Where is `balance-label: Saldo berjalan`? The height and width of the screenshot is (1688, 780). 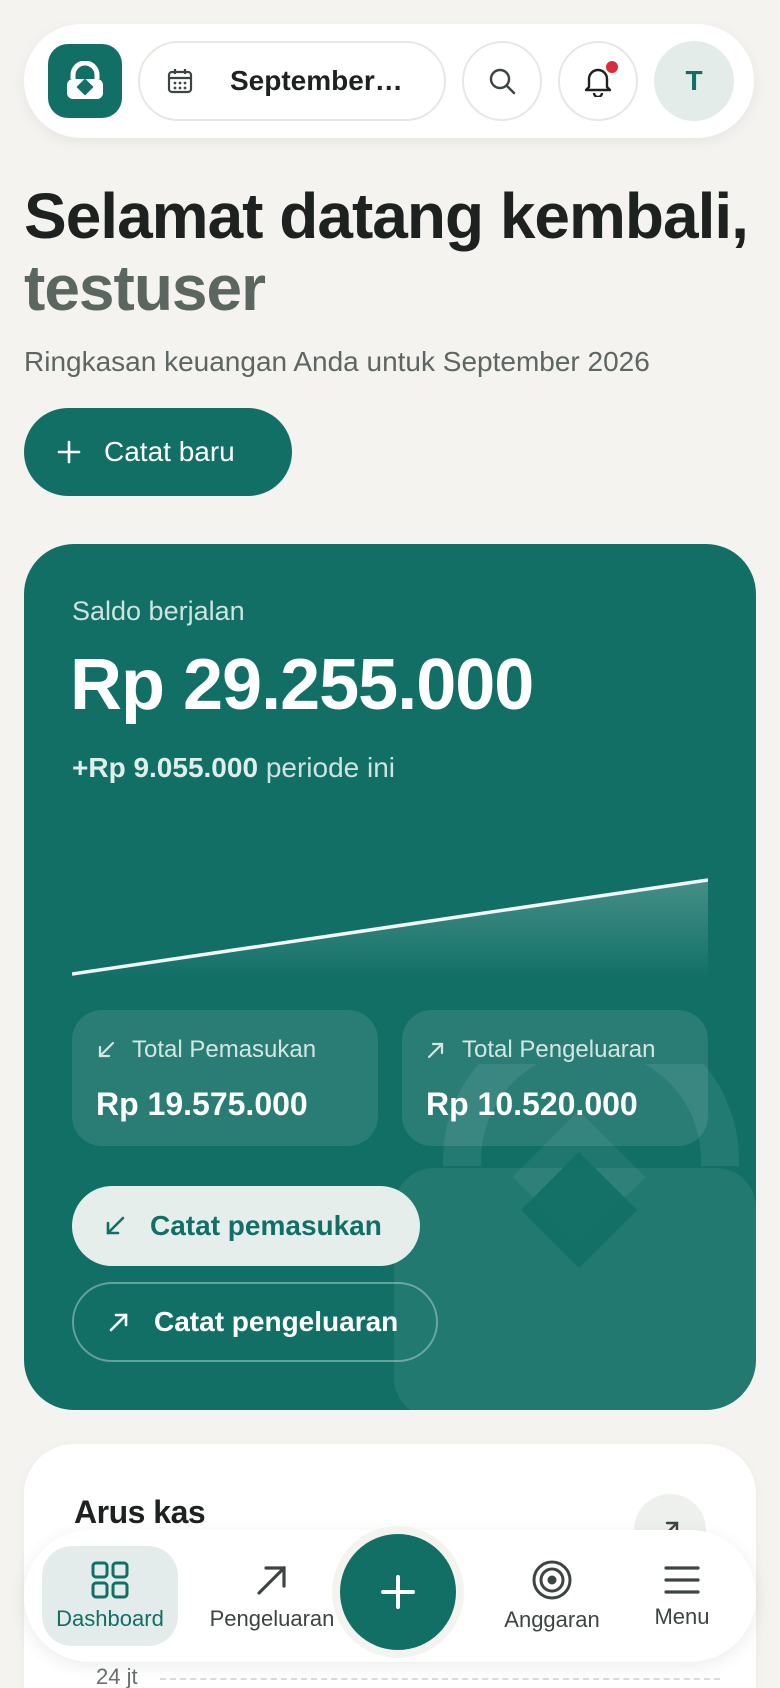
balance-label: Saldo berjalan is located at coordinates (158, 611).